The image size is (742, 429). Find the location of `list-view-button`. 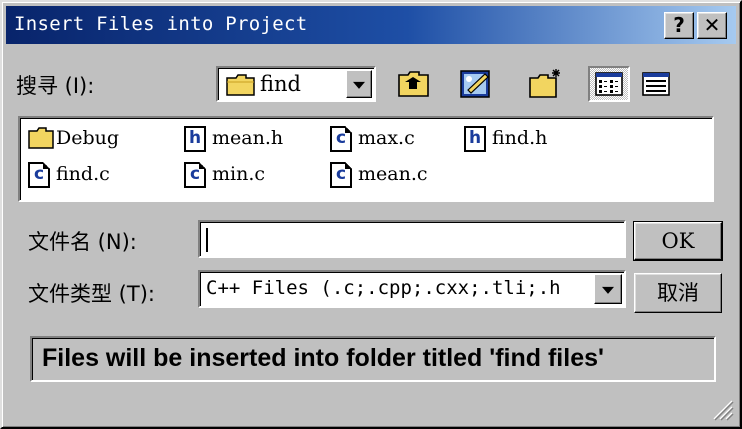

list-view-button is located at coordinates (609, 84).